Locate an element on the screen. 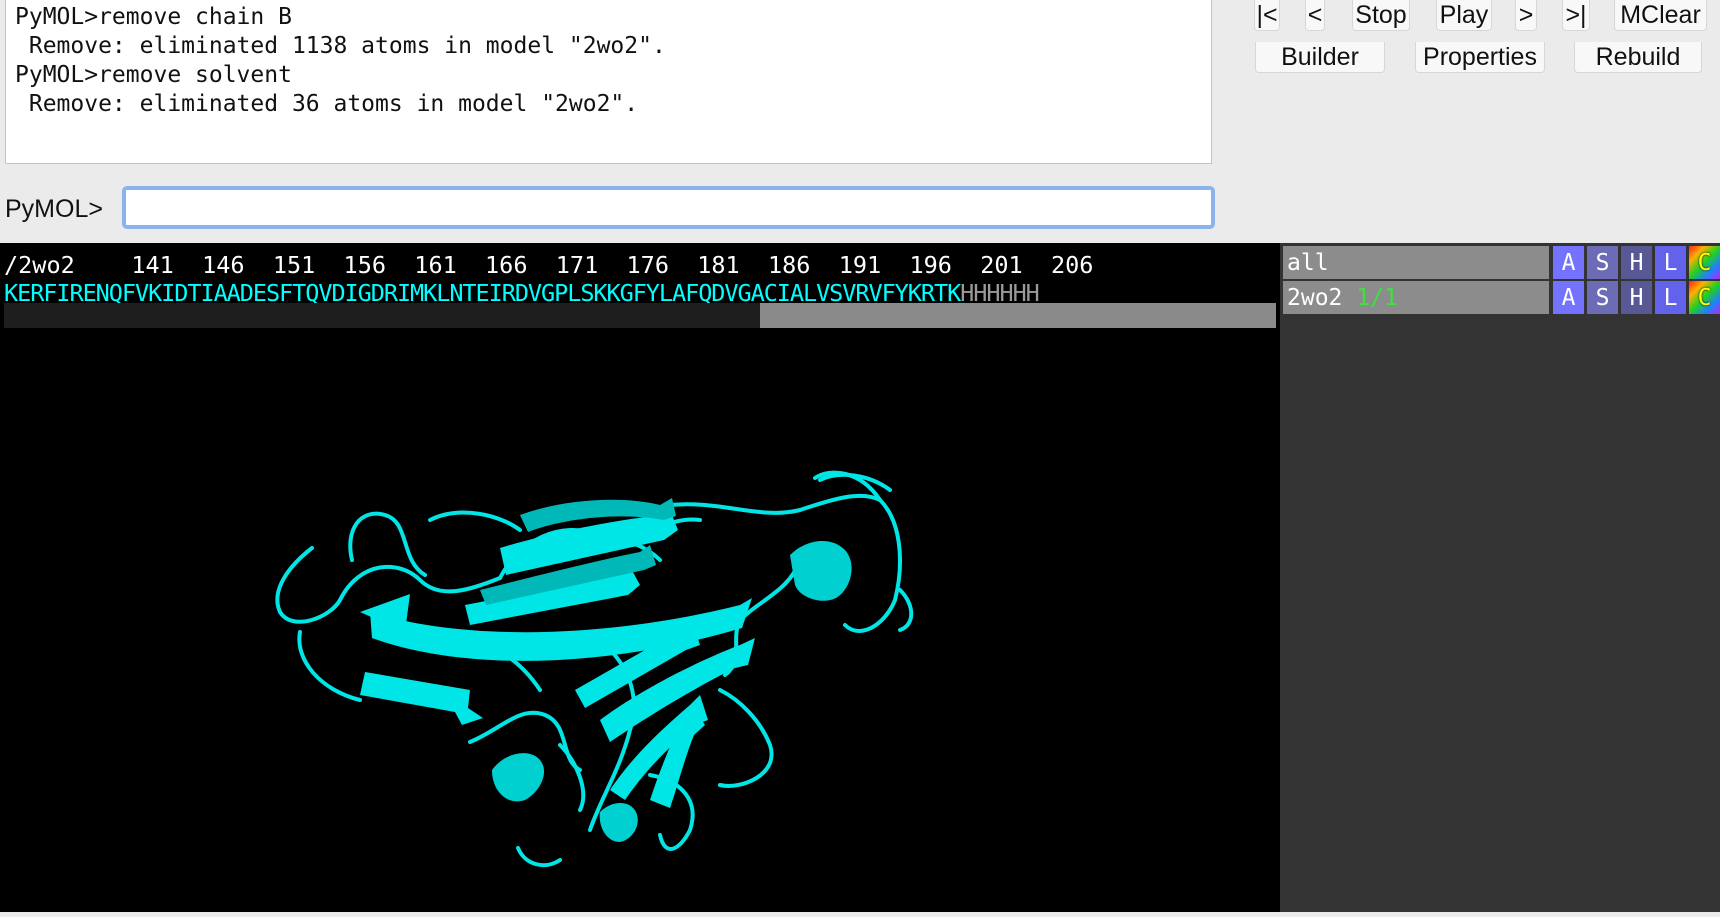  command-input is located at coordinates (668, 207).